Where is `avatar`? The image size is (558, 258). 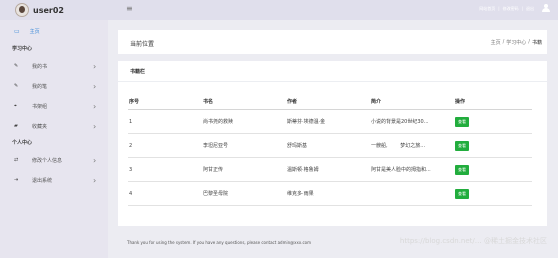
avatar is located at coordinates (22, 10).